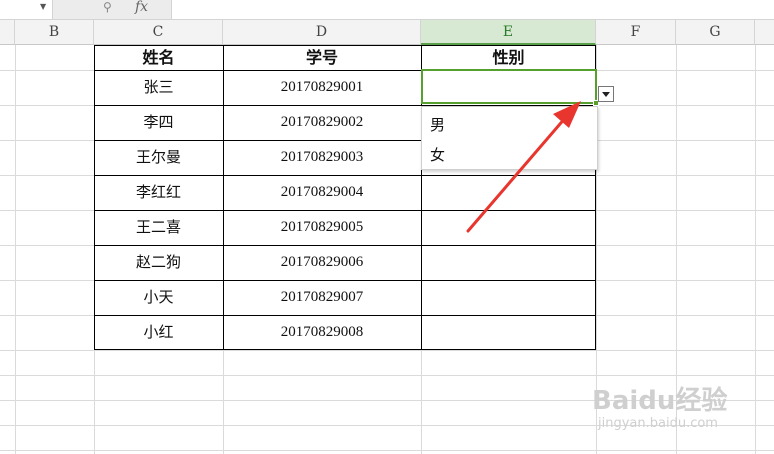 This screenshot has height=454, width=774. Describe the element at coordinates (658, 423) in the screenshot. I see `watermark-url: jingyan.baidu.com` at that location.